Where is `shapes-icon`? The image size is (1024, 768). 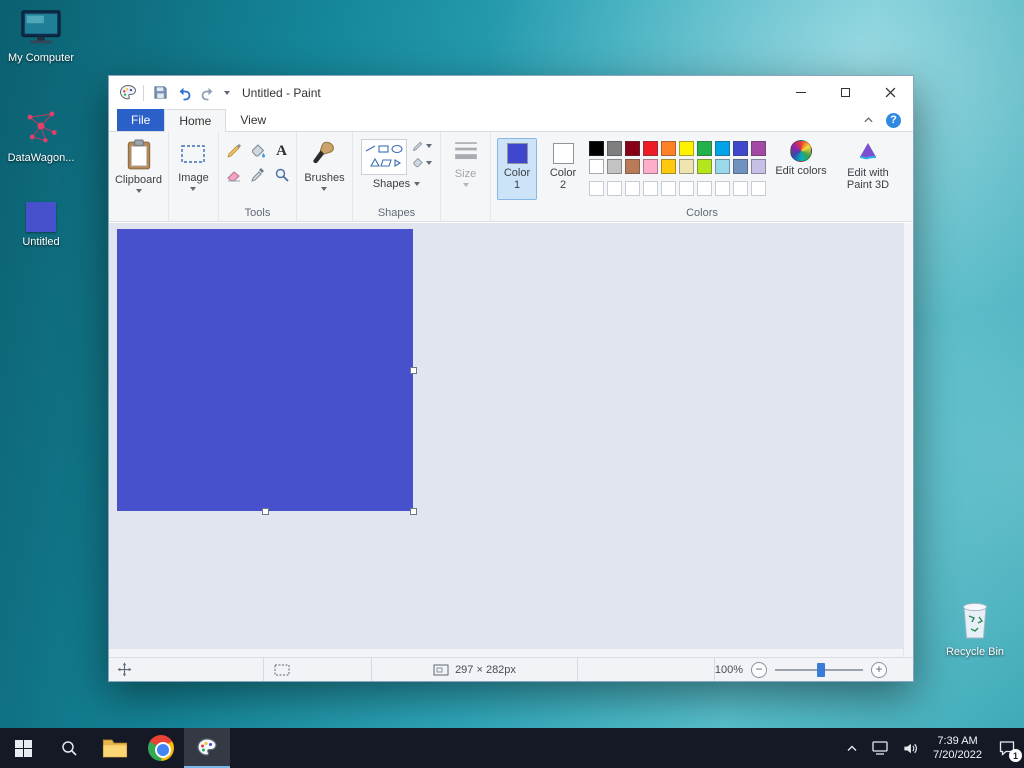
shapes-icon is located at coordinates (384, 155).